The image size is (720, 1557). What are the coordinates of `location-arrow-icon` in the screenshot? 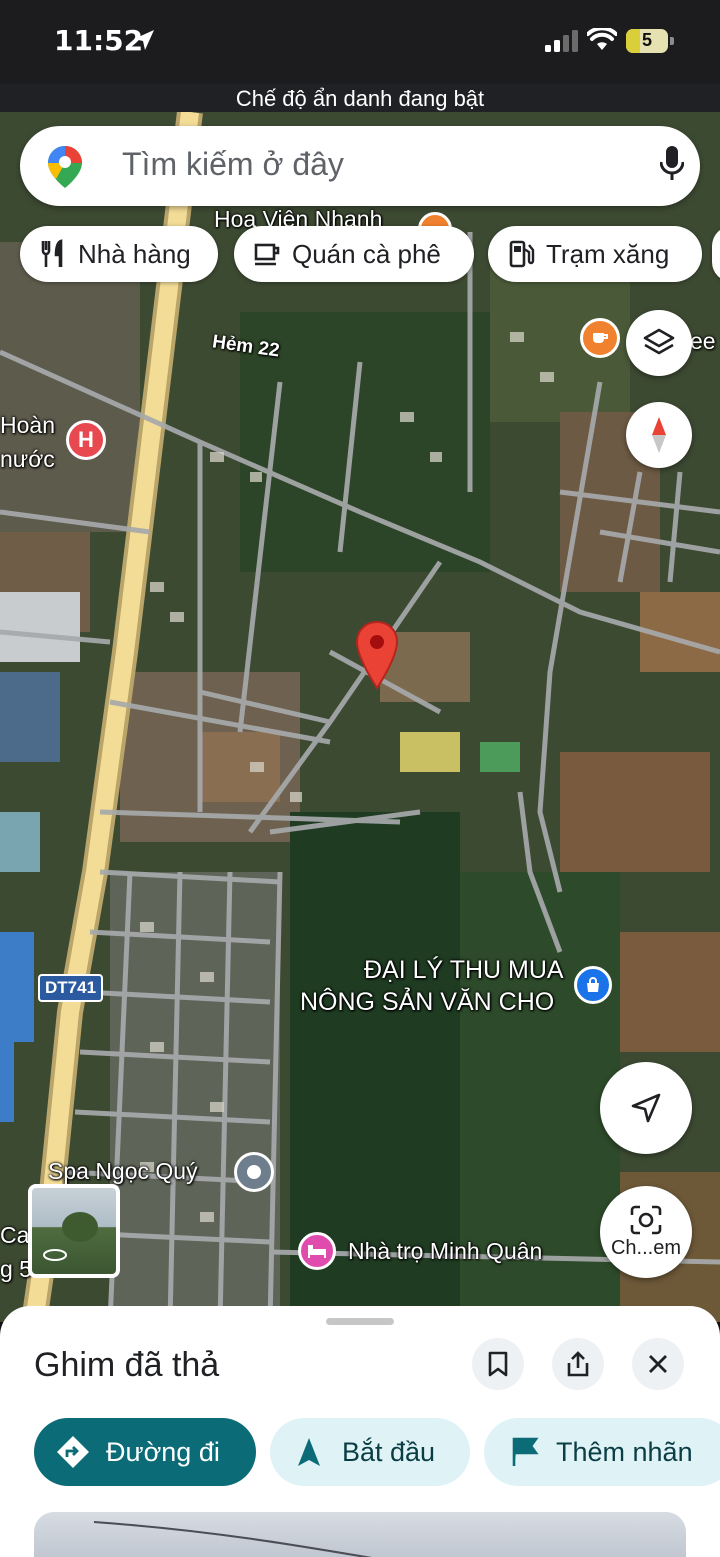 It's located at (144, 40).